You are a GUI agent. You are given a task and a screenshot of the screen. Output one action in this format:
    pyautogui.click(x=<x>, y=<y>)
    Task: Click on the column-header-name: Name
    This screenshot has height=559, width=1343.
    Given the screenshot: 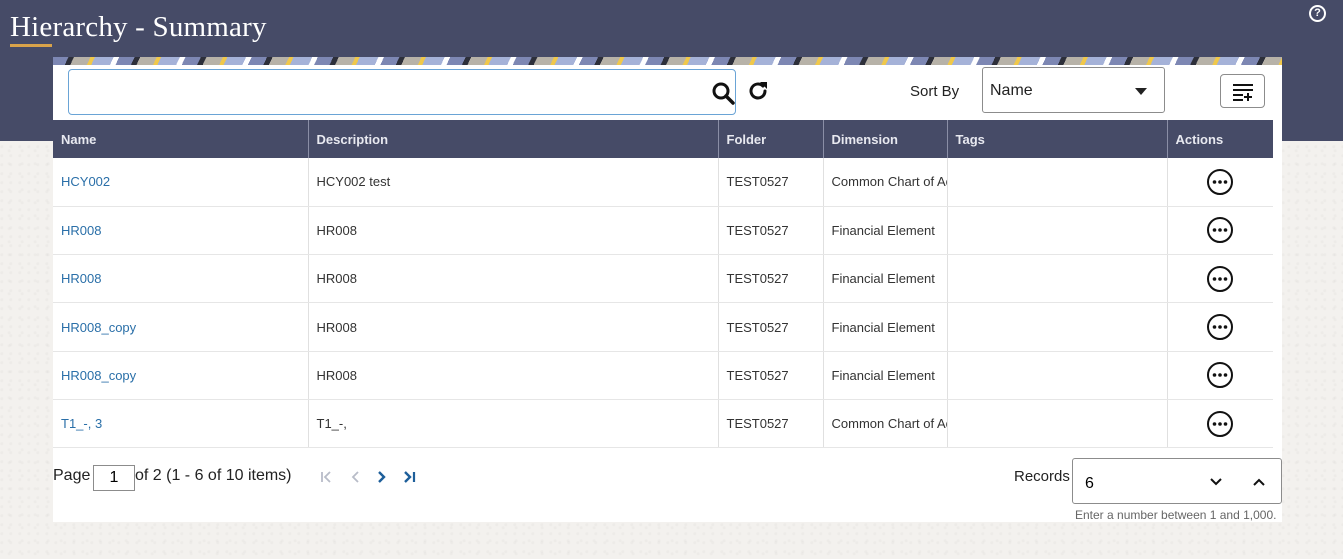 What is the action you would take?
    pyautogui.click(x=181, y=139)
    